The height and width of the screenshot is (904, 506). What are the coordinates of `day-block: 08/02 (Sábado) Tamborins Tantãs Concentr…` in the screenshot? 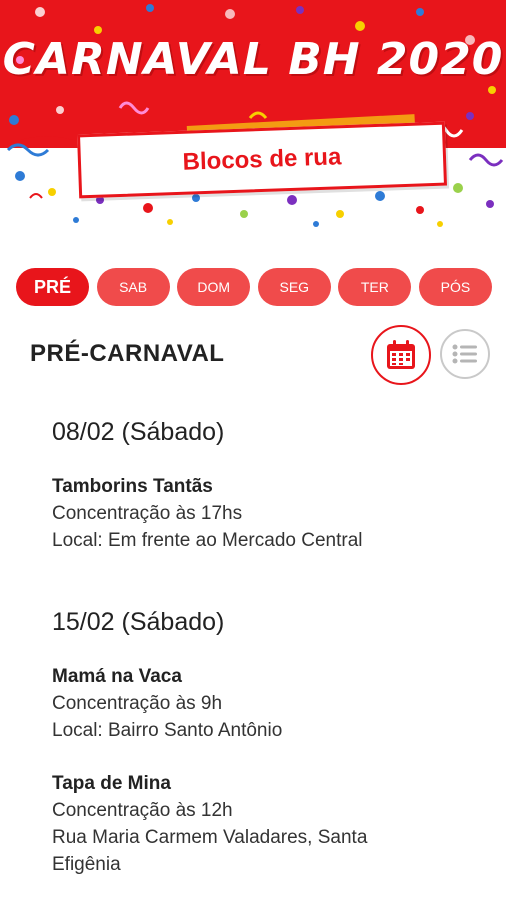 It's located at (267, 486).